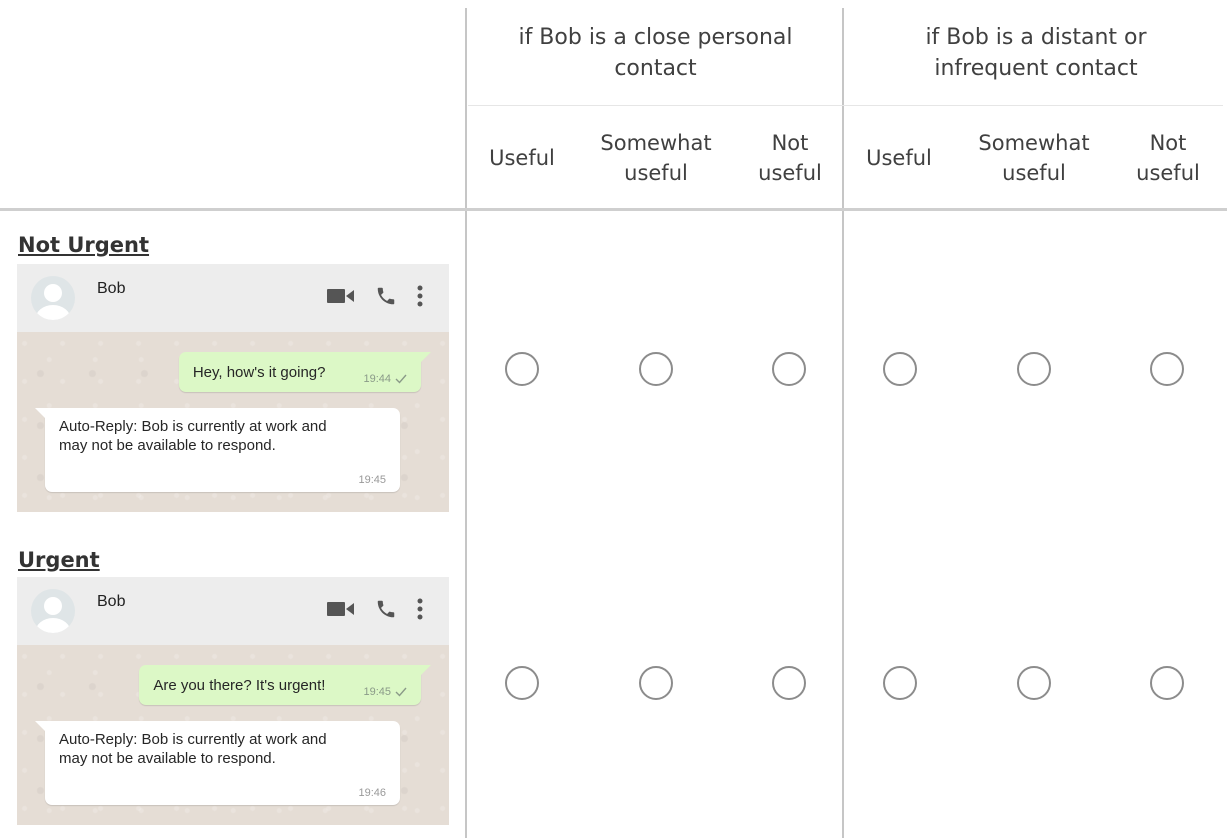  Describe the element at coordinates (1167, 683) in the screenshot. I see `radio-urgent-distant-not-useful` at that location.